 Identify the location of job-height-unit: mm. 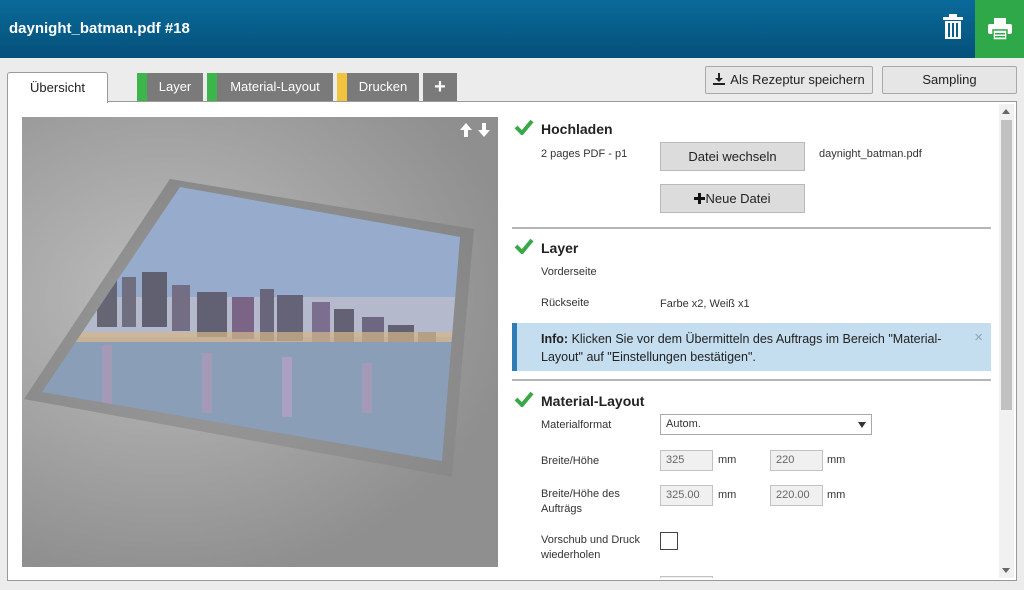
(836, 495).